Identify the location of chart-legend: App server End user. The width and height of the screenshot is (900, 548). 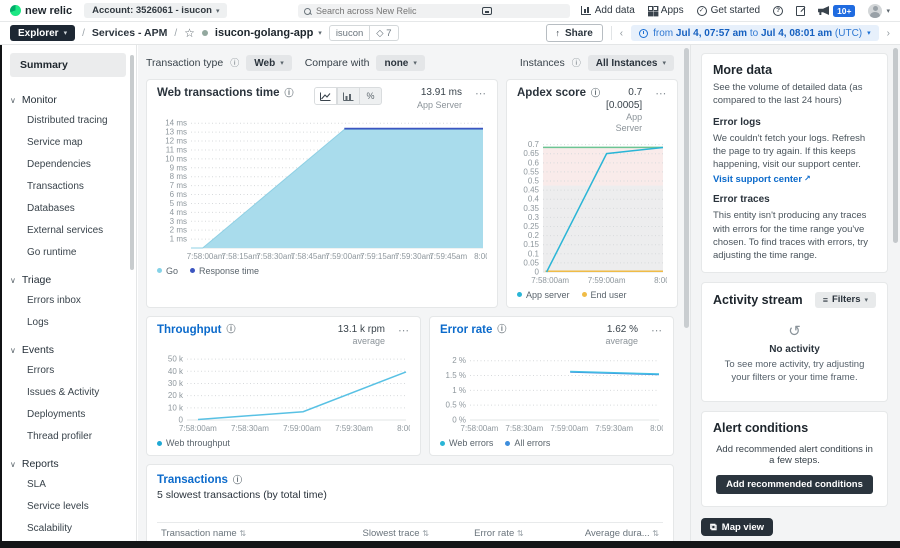
(592, 295).